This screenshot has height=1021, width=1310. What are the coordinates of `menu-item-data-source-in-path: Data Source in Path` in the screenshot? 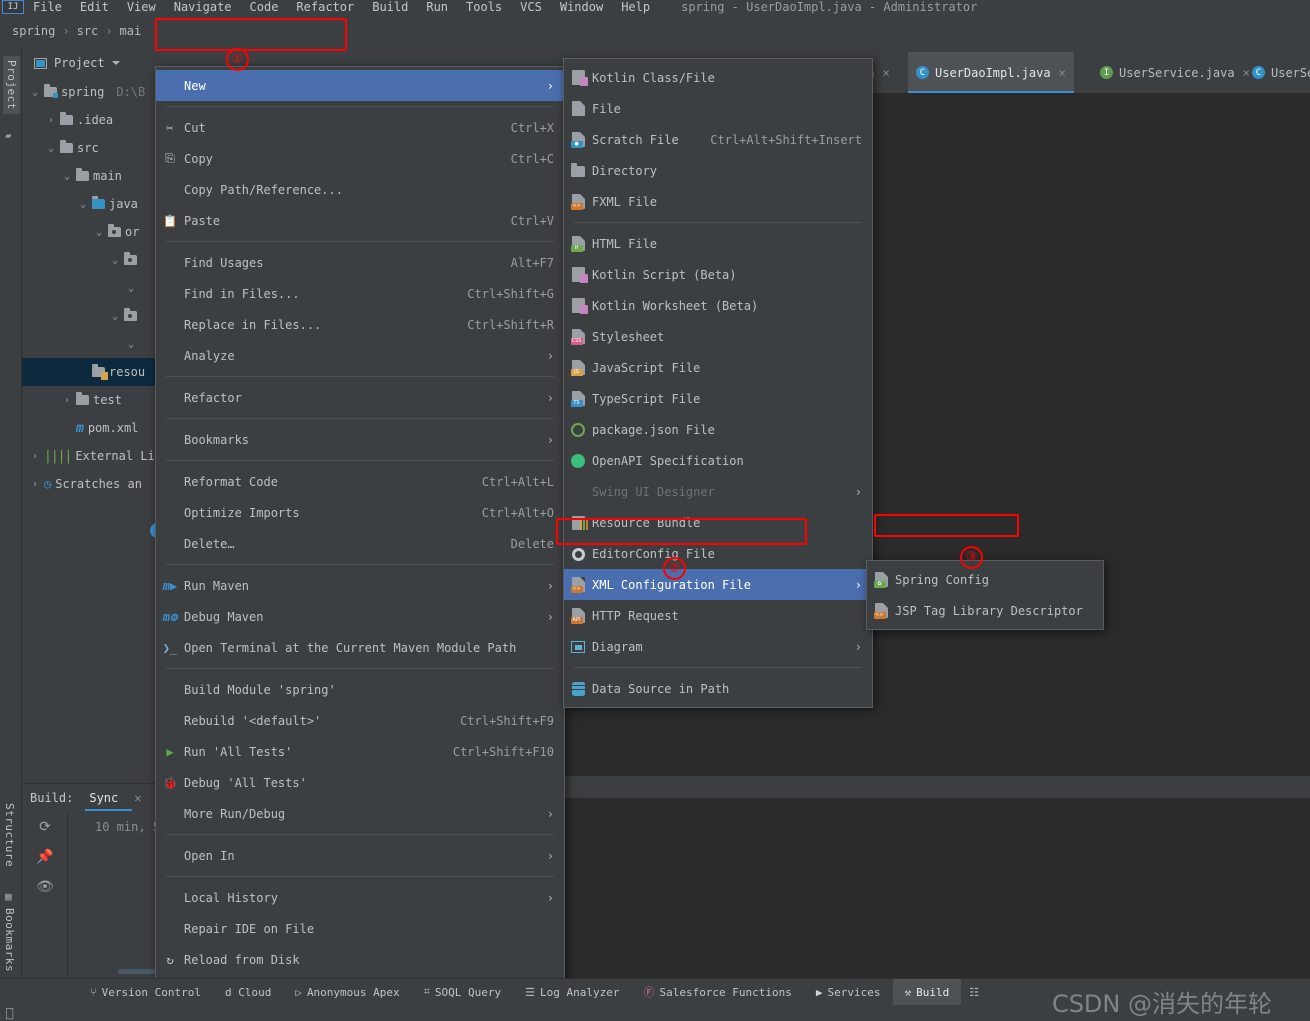 It's located at (718, 688).